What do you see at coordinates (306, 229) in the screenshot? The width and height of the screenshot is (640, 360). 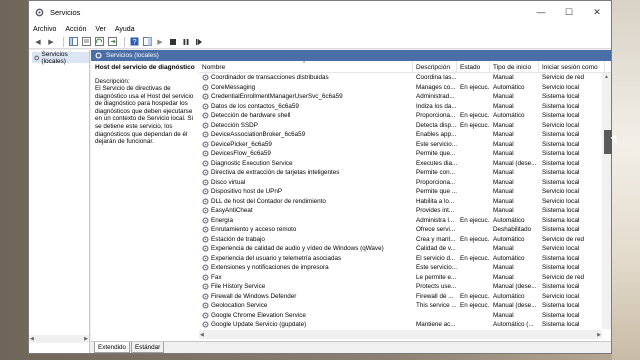 I see `cell-name: Enrutamiento y acceso remoto` at bounding box center [306, 229].